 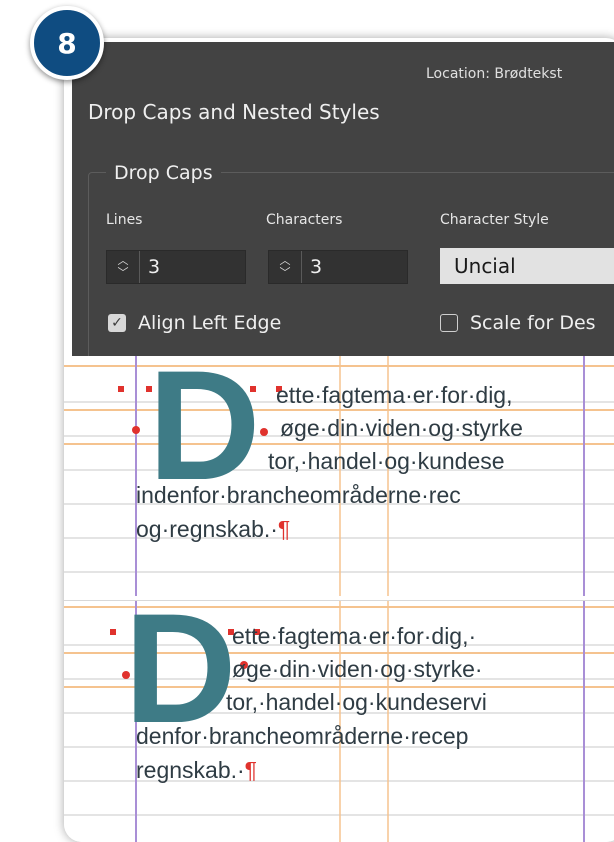 What do you see at coordinates (401, 428) in the screenshot?
I see `text-line: øge·din·viden·og·styrke` at bounding box center [401, 428].